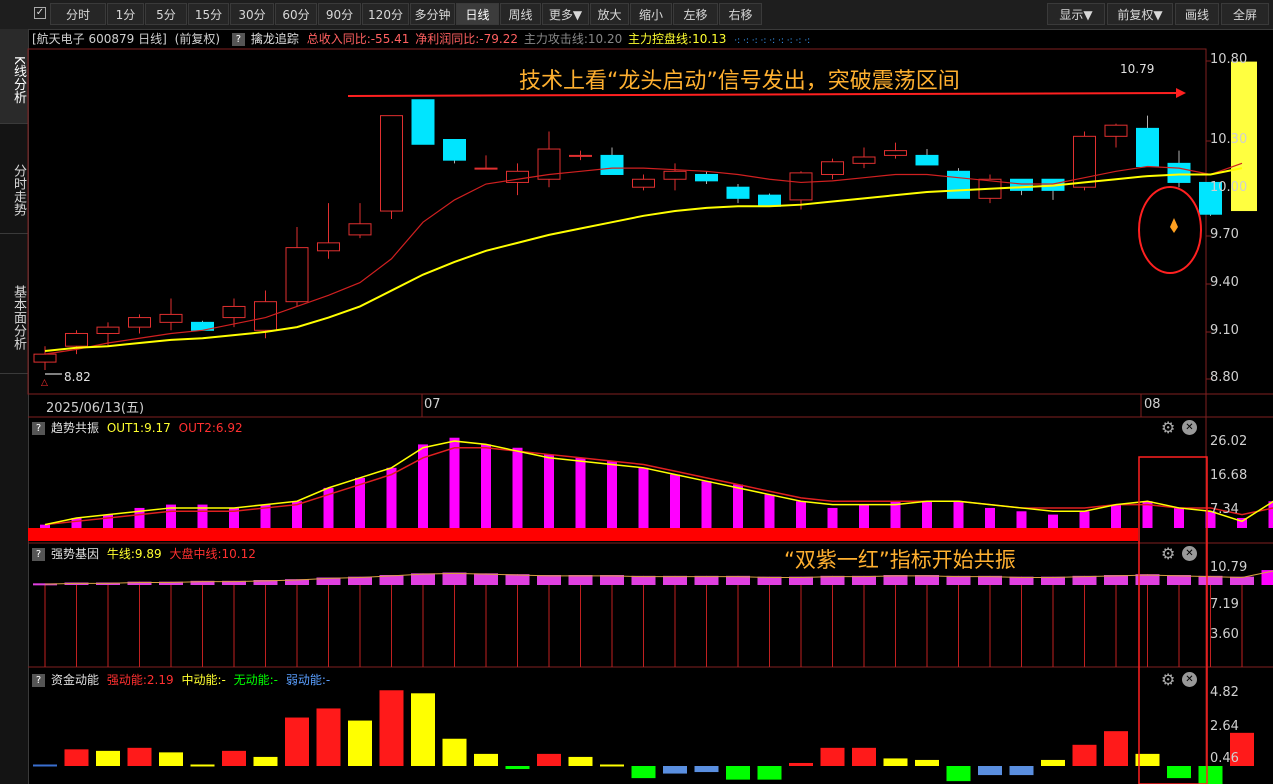 The width and height of the screenshot is (1273, 784). I want to click on pane3-axis-tick: 4.82, so click(1224, 692).